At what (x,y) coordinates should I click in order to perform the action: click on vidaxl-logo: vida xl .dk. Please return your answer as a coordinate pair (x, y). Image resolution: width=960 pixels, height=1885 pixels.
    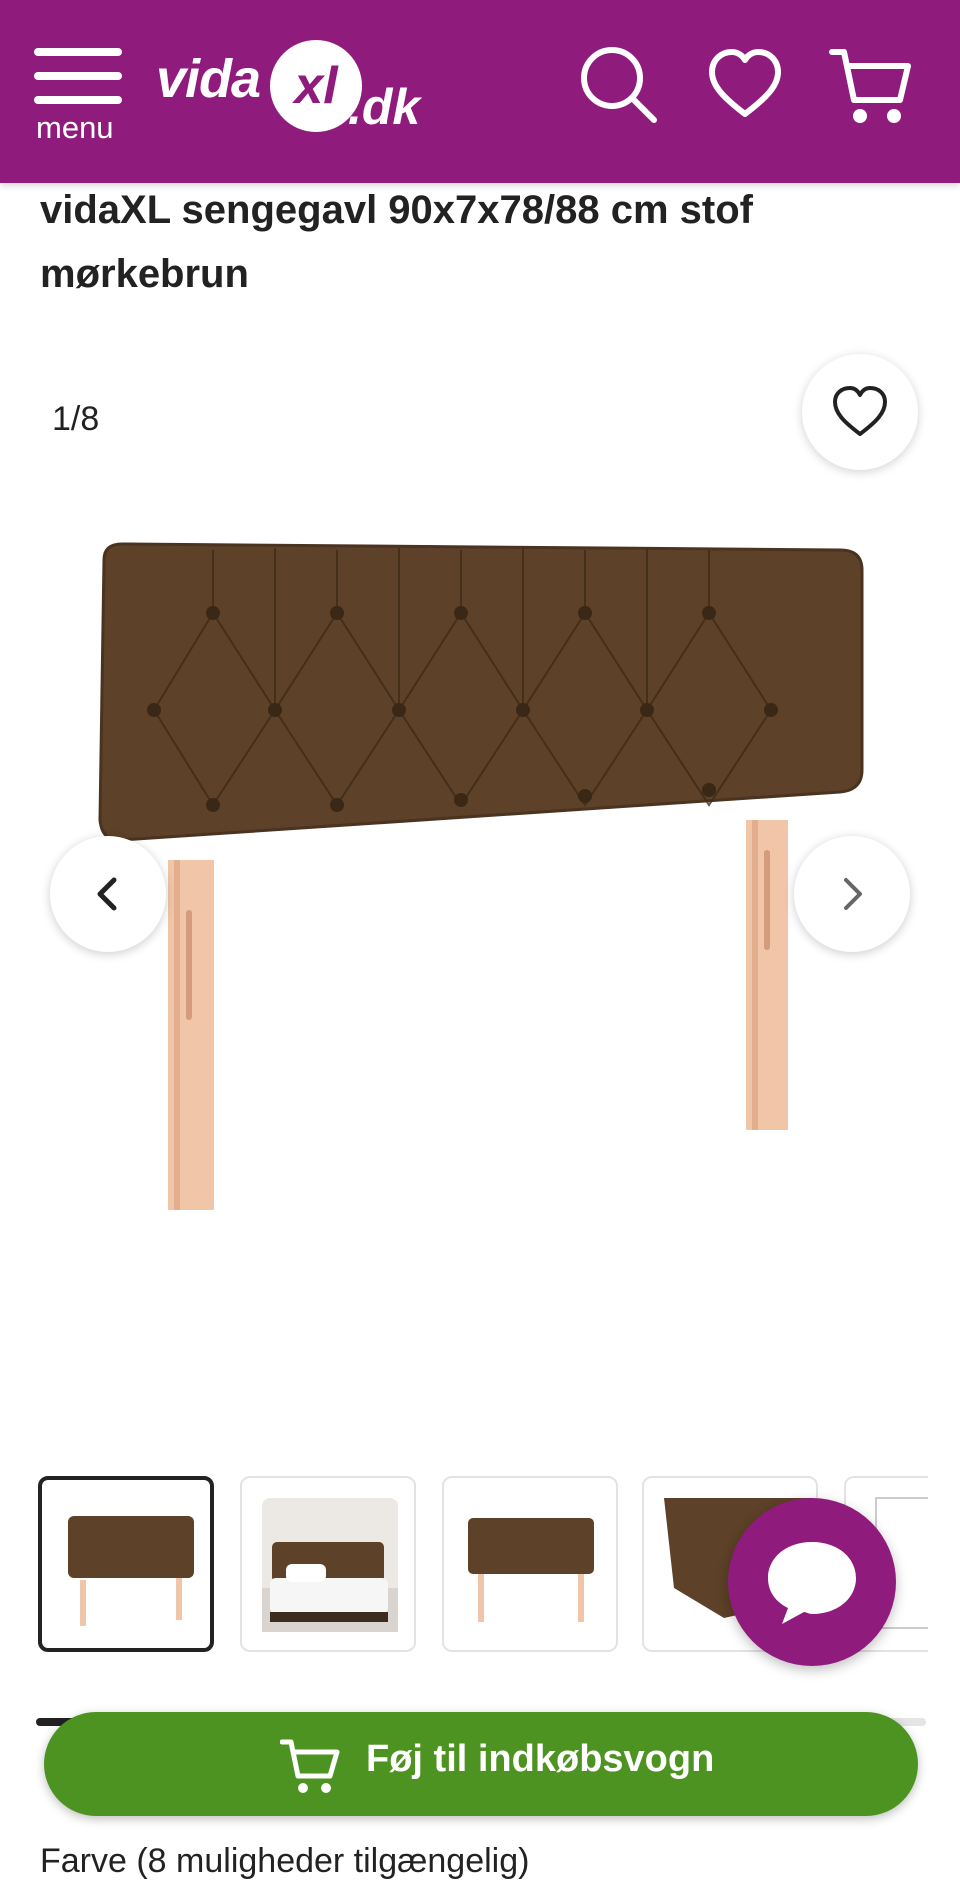
    Looking at the image, I should click on (292, 90).